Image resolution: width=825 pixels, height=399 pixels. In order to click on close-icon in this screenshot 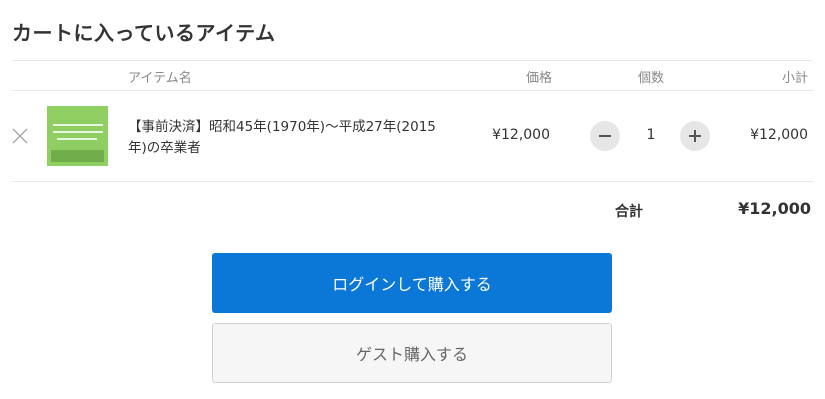, I will do `click(20, 136)`.